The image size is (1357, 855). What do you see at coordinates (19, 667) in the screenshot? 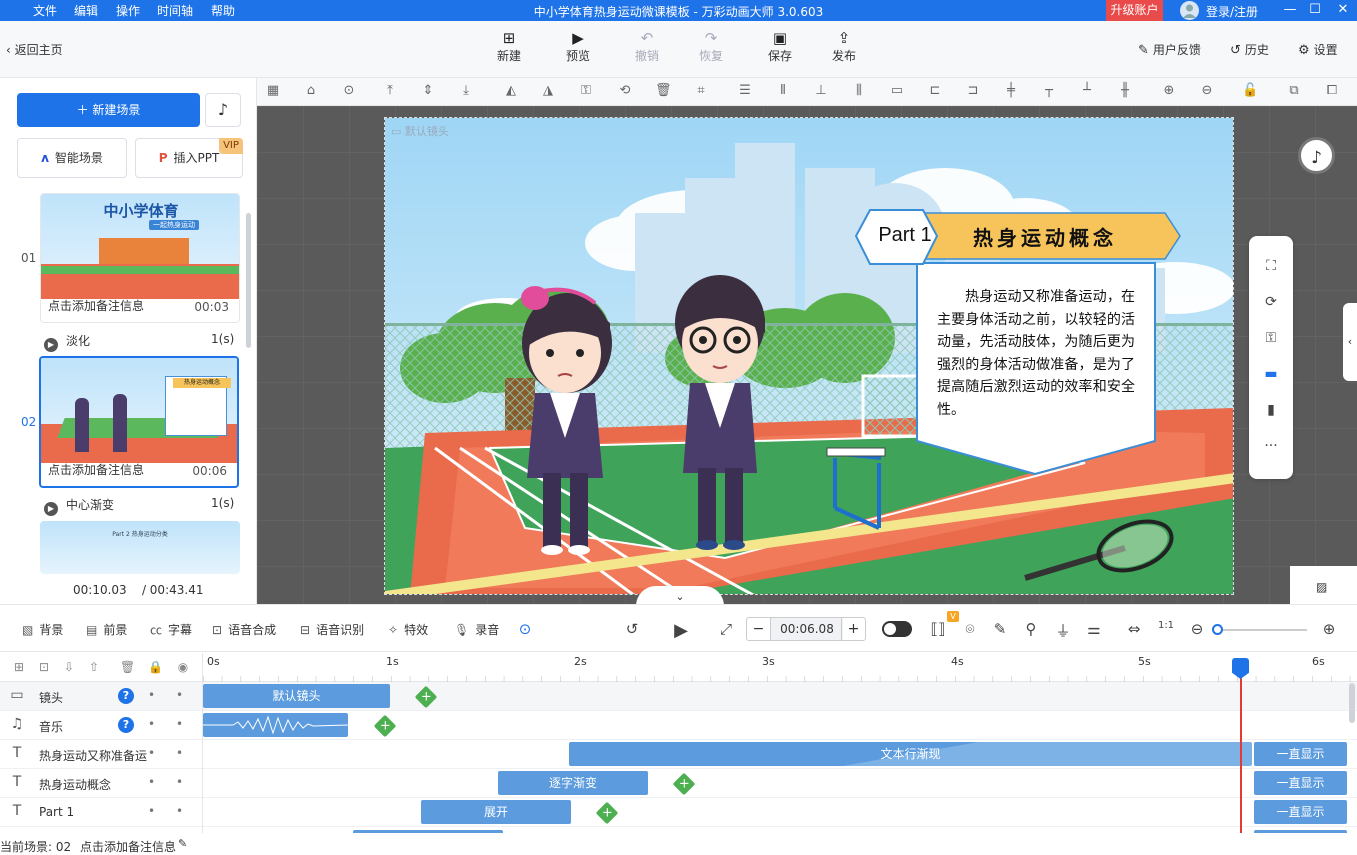
I see `add-folder-icon: ⊞` at bounding box center [19, 667].